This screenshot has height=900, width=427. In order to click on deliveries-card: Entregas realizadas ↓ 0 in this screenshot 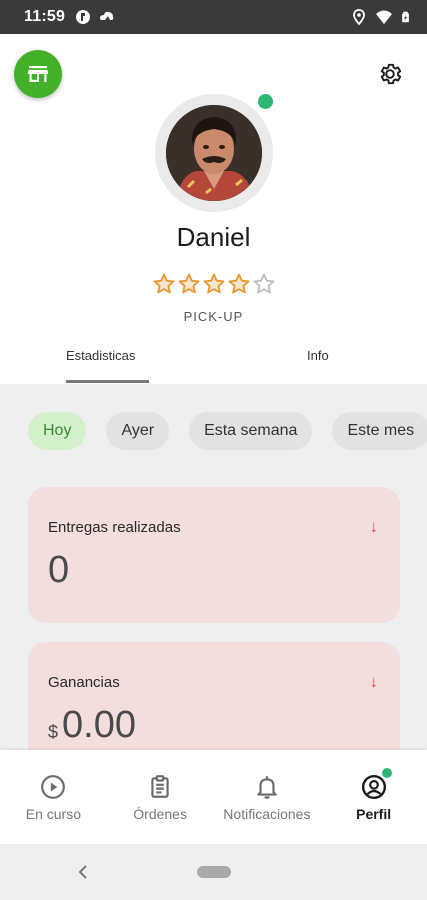, I will do `click(214, 555)`.